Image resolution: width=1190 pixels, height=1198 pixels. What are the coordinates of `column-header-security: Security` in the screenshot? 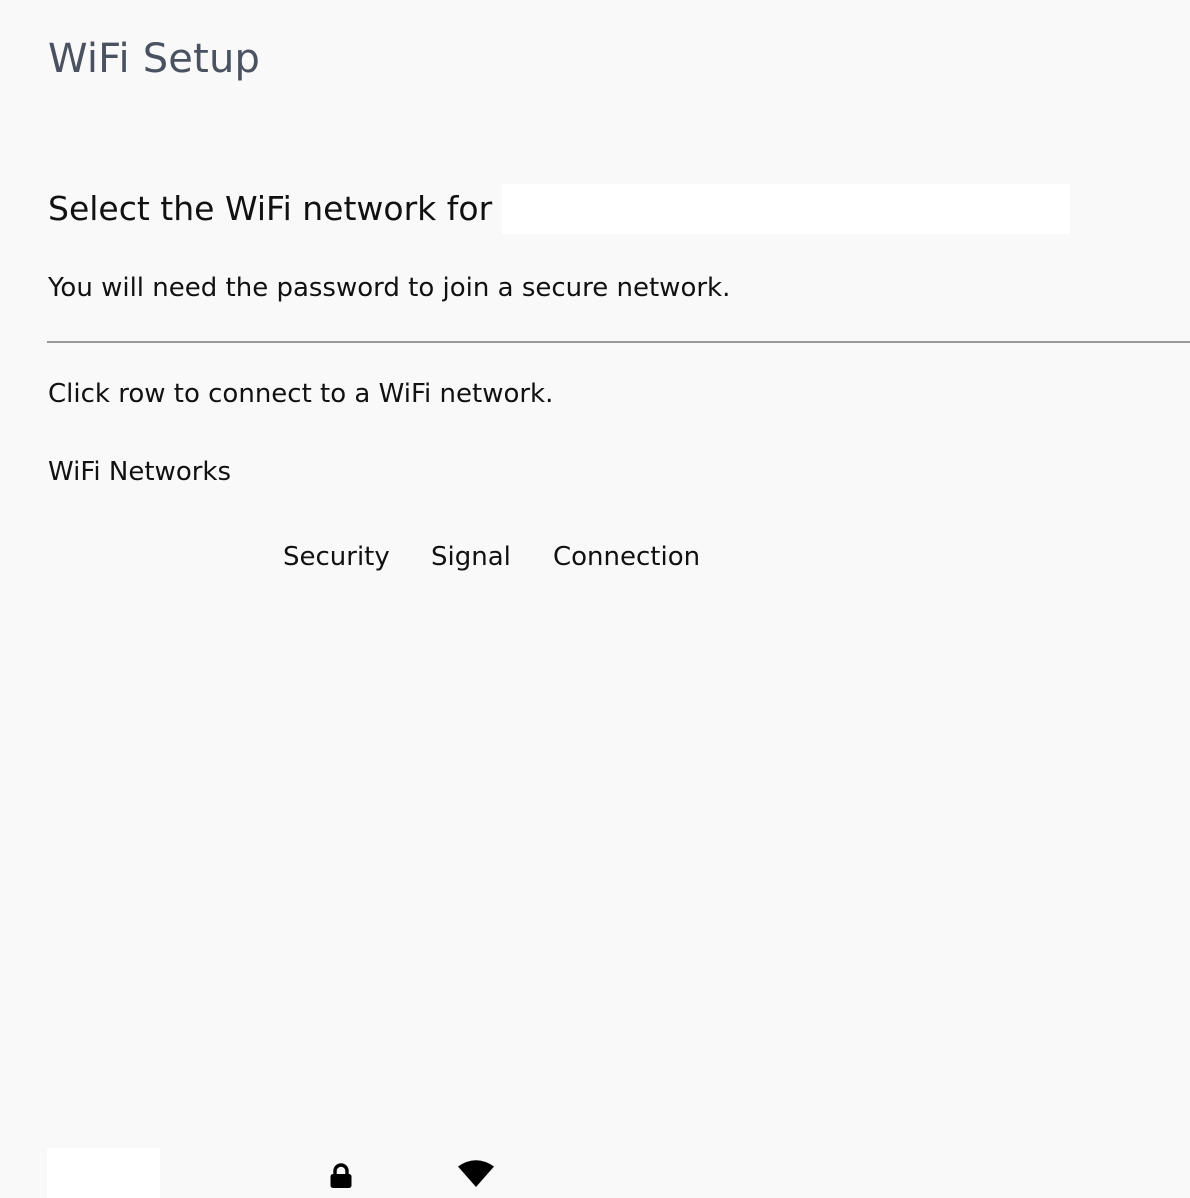 It's located at (336, 557).